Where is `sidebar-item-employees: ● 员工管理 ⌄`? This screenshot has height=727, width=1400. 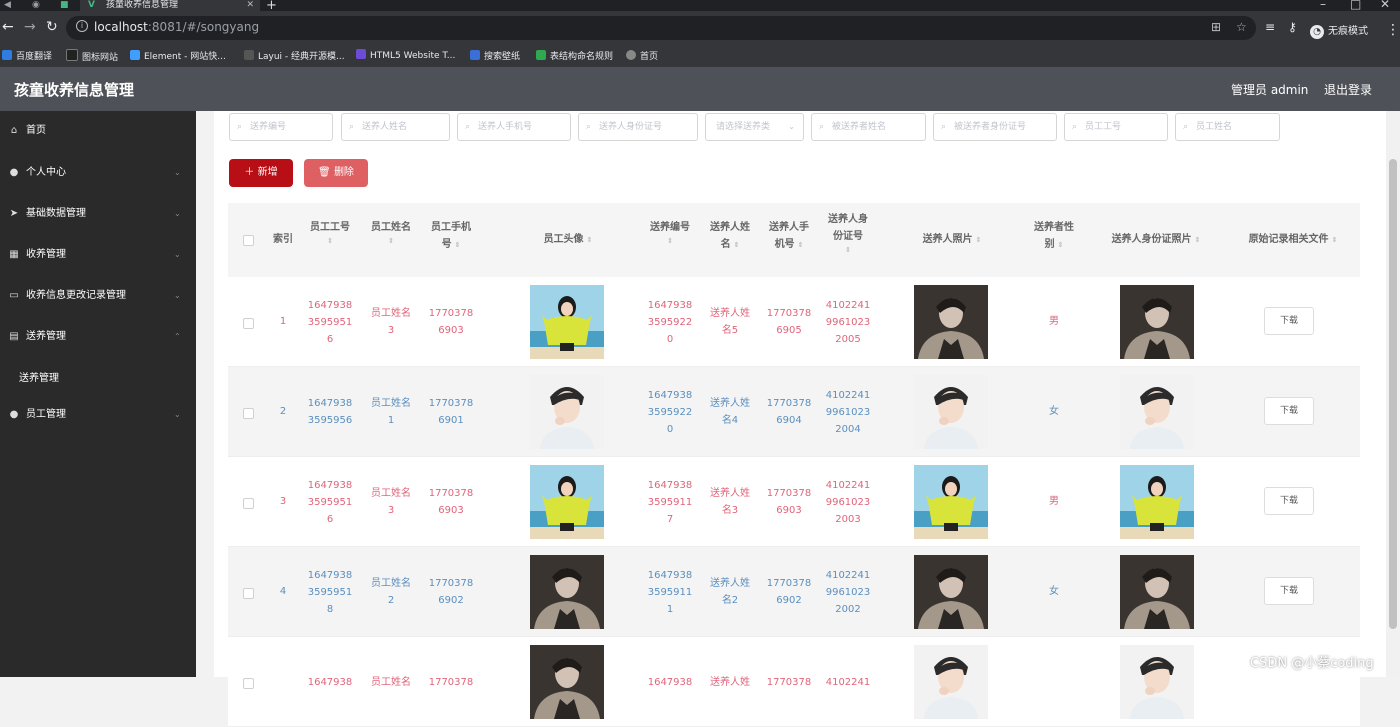
sidebar-item-employees: ● 员工管理 ⌄ is located at coordinates (98, 415).